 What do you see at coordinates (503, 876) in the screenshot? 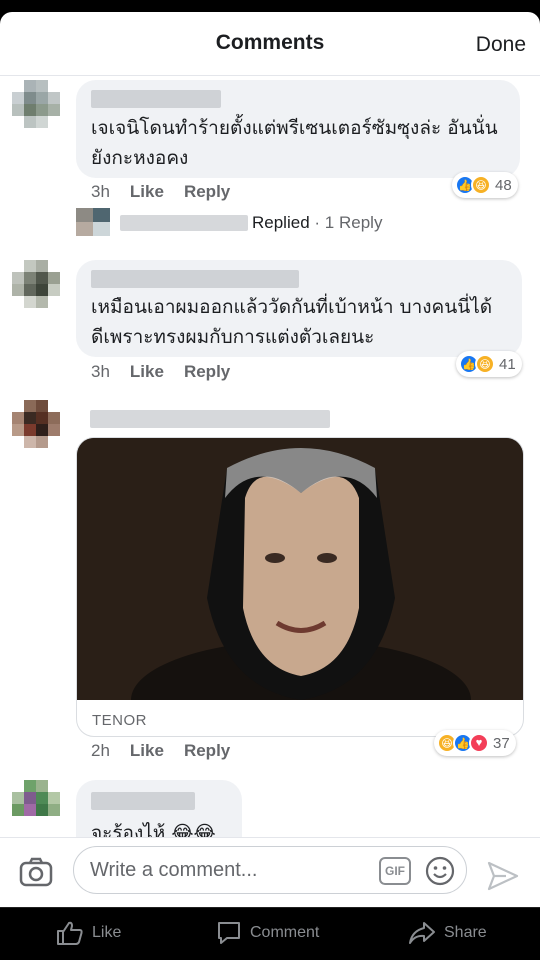
I see `send-icon` at bounding box center [503, 876].